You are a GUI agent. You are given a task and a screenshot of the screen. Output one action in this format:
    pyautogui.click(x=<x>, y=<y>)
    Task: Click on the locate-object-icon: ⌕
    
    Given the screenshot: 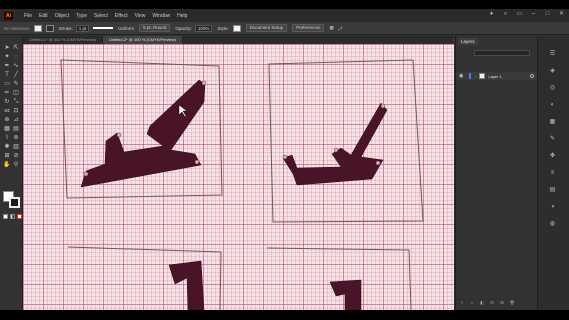 What is the action you would take?
    pyautogui.click(x=472, y=302)
    